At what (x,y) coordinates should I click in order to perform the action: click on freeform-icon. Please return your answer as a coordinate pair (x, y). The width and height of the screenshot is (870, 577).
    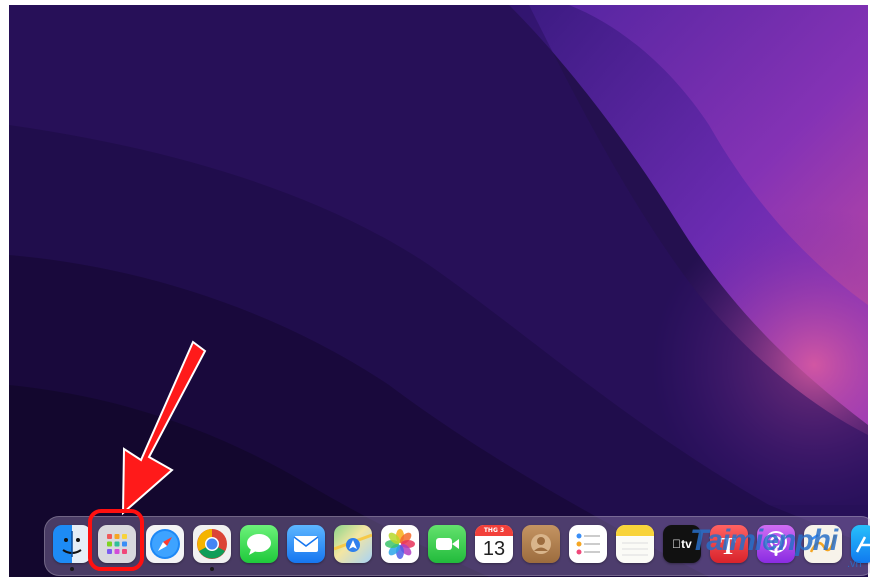
    Looking at the image, I should click on (823, 544).